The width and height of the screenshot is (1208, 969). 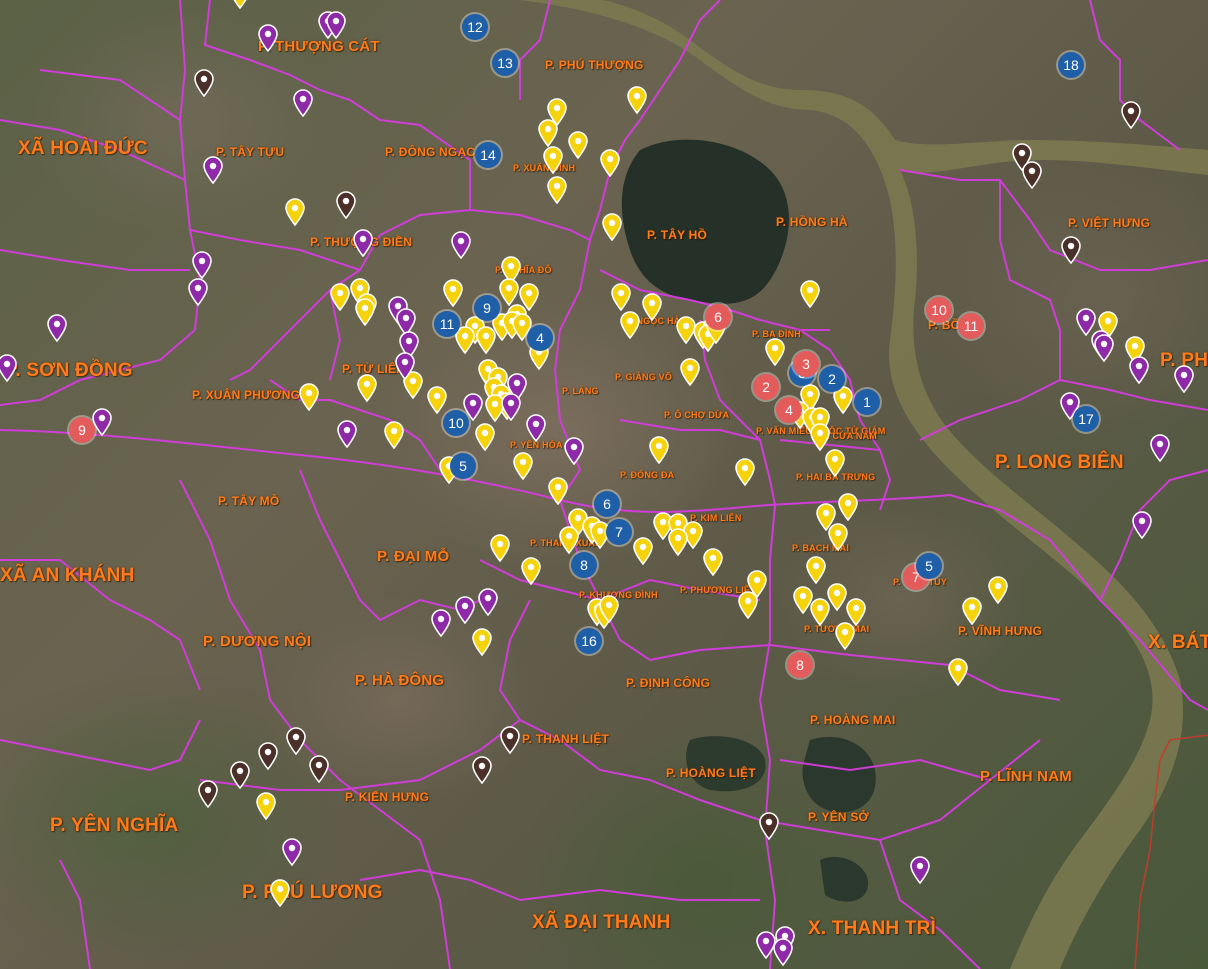 I want to click on blue-cluster-marker: 14, so click(x=488, y=155).